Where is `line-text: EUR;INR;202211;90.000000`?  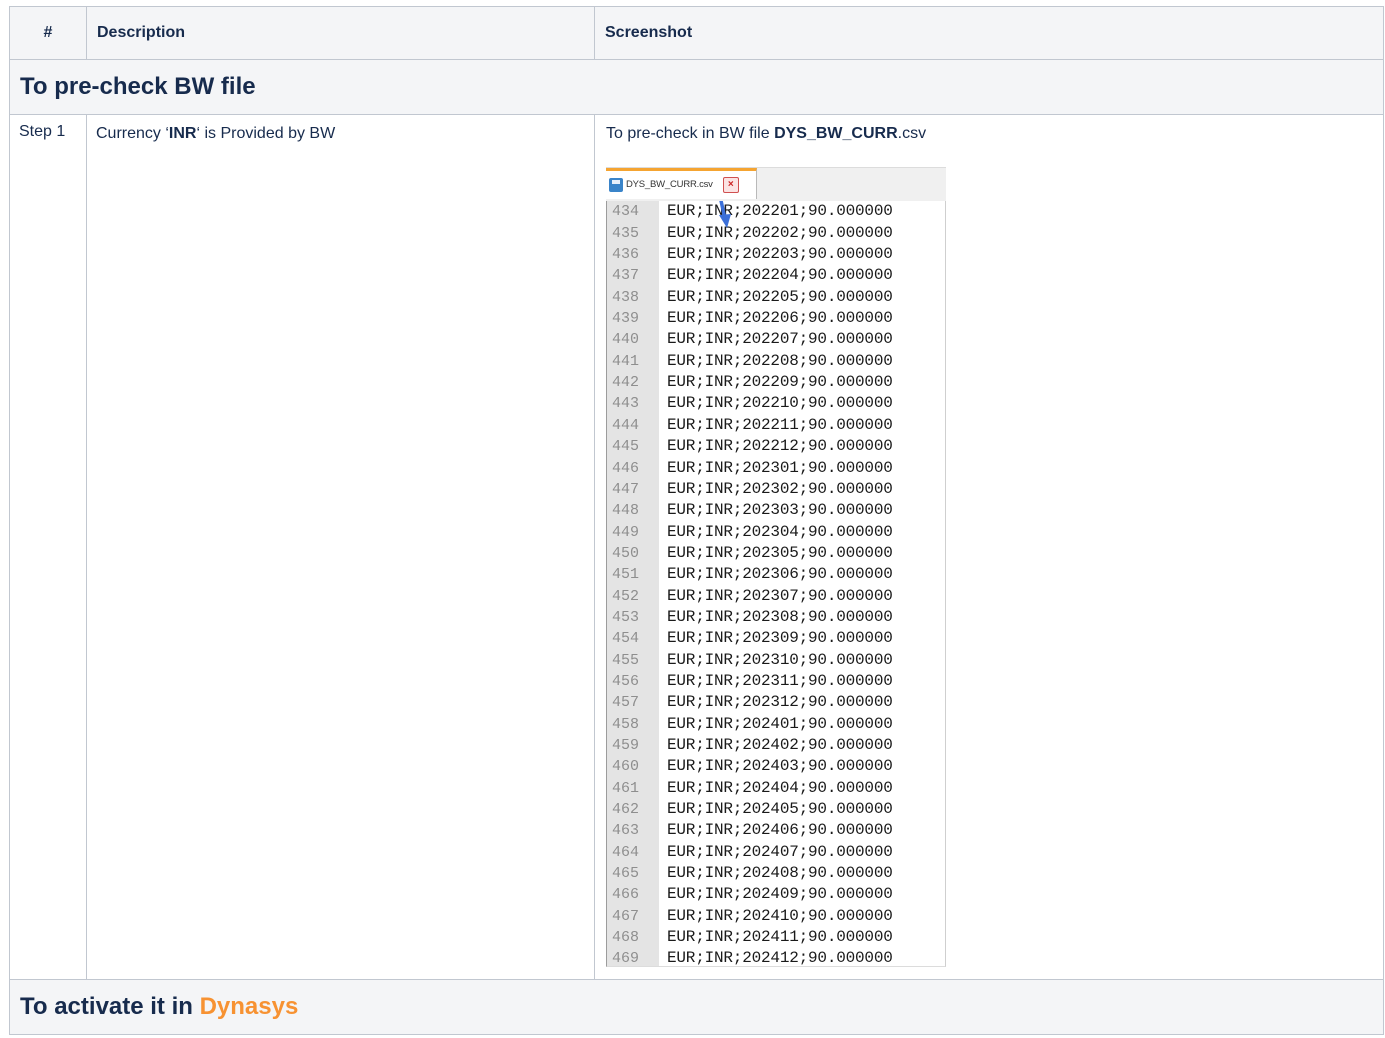
line-text: EUR;INR;202211;90.000000 is located at coordinates (780, 424).